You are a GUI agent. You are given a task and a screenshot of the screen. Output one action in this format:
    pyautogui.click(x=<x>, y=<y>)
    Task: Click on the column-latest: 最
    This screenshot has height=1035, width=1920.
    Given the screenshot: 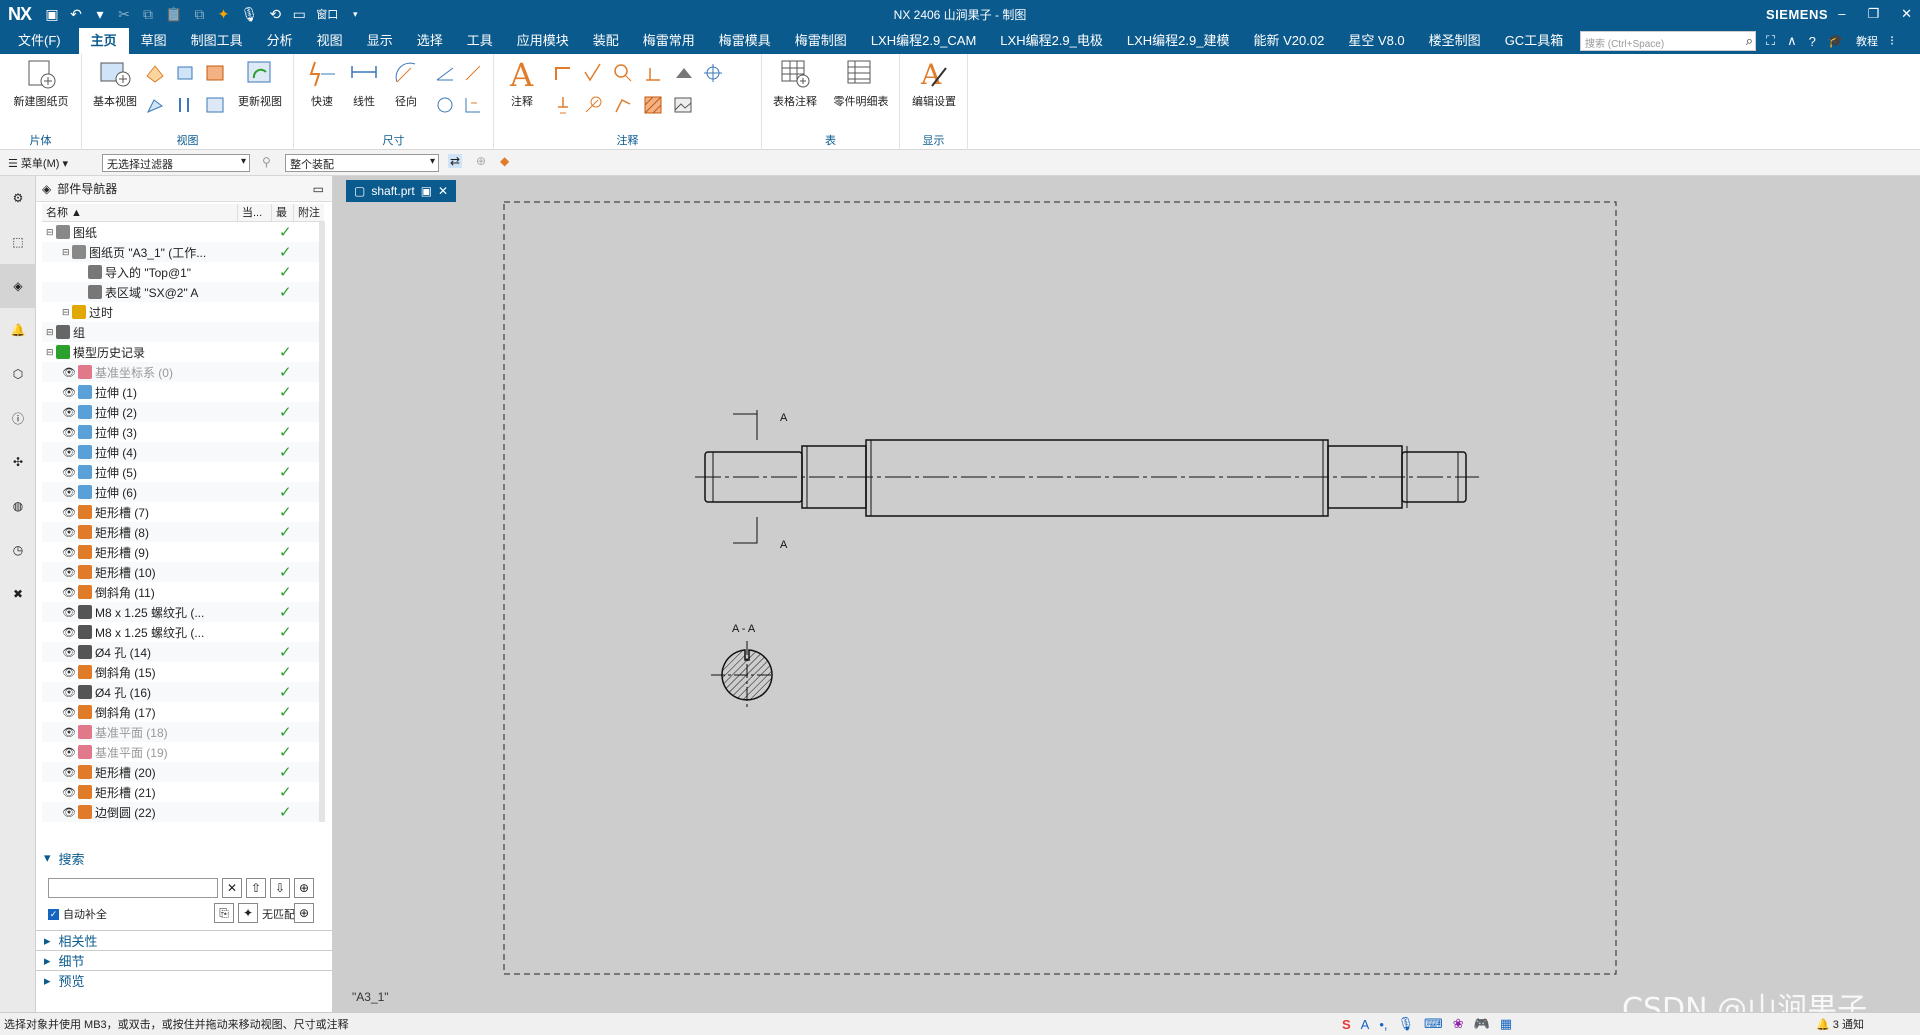 What is the action you would take?
    pyautogui.click(x=283, y=212)
    